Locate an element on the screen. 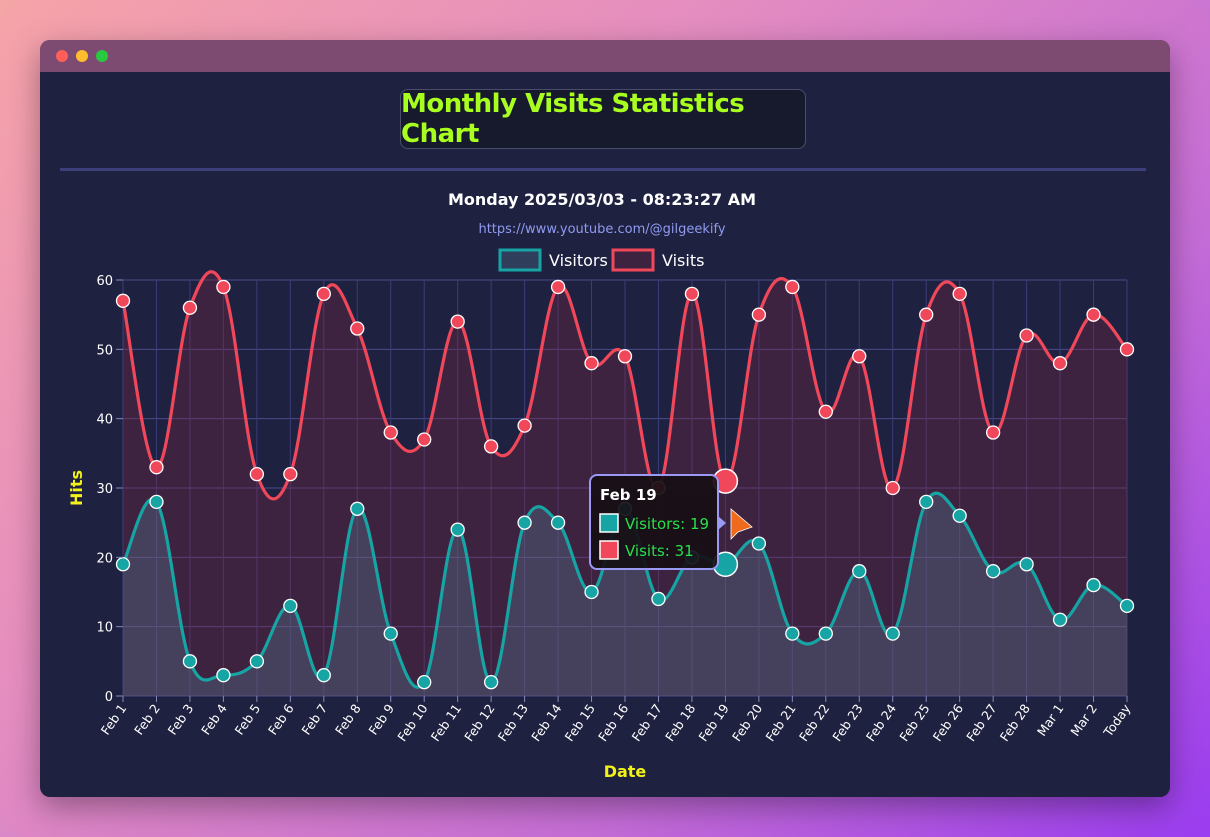 This screenshot has width=1210, height=837. x-tick-label: Feb 12 is located at coordinates (479, 722).